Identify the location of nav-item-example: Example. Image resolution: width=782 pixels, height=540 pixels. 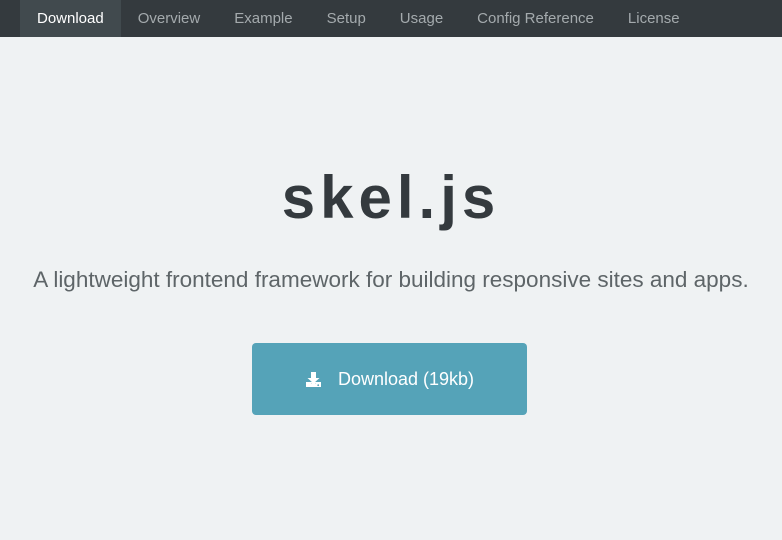
(263, 18).